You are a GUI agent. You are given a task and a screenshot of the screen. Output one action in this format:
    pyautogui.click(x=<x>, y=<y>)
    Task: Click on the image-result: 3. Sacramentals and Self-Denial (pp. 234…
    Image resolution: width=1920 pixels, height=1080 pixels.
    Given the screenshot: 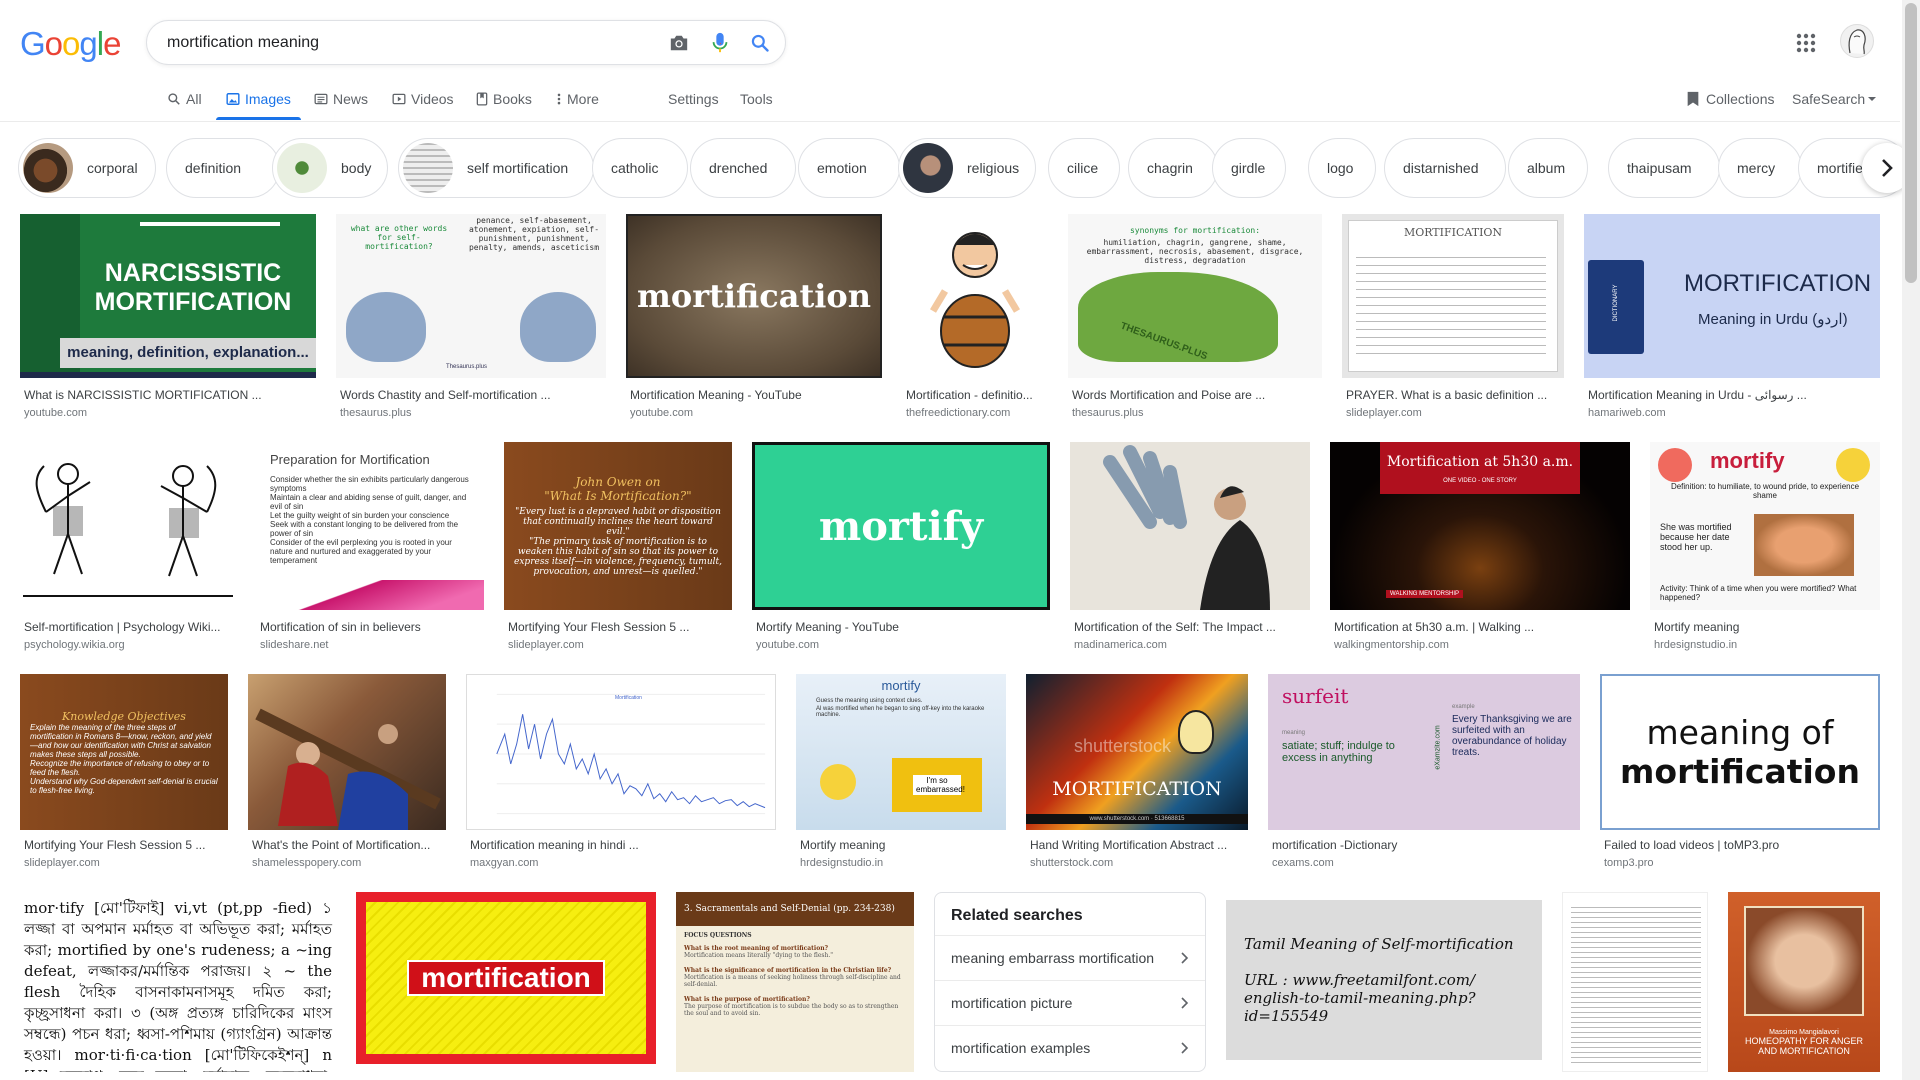 What is the action you would take?
    pyautogui.click(x=795, y=982)
    